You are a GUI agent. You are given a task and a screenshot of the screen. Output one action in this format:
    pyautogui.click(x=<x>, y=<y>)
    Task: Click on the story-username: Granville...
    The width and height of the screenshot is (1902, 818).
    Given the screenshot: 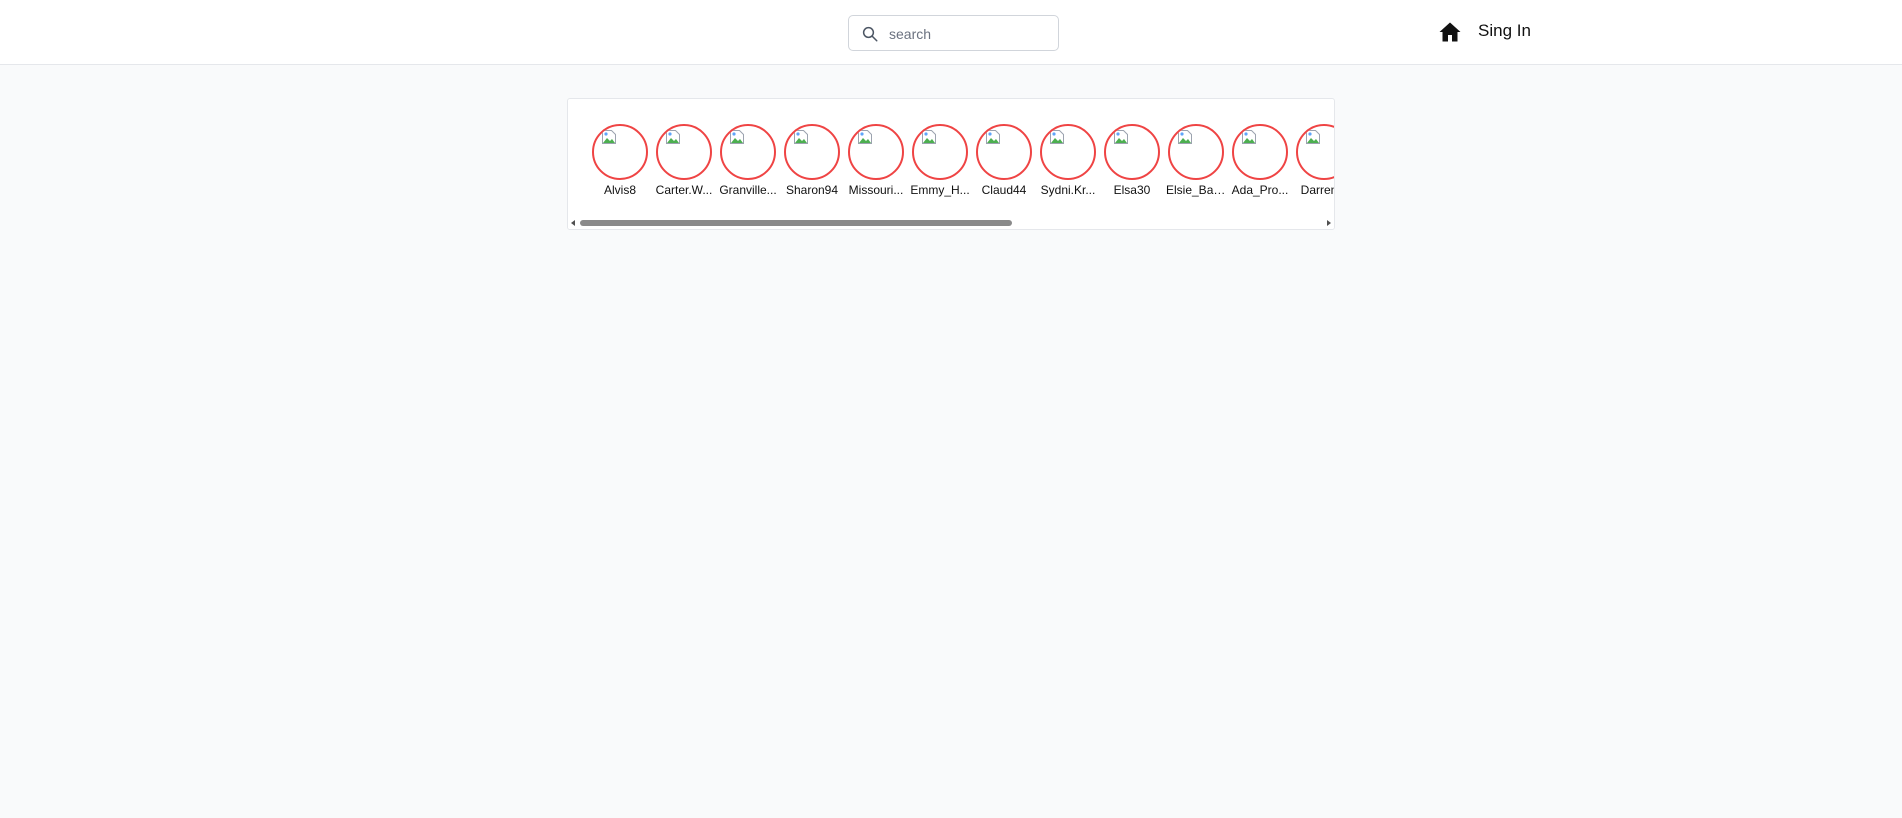 What is the action you would take?
    pyautogui.click(x=748, y=190)
    